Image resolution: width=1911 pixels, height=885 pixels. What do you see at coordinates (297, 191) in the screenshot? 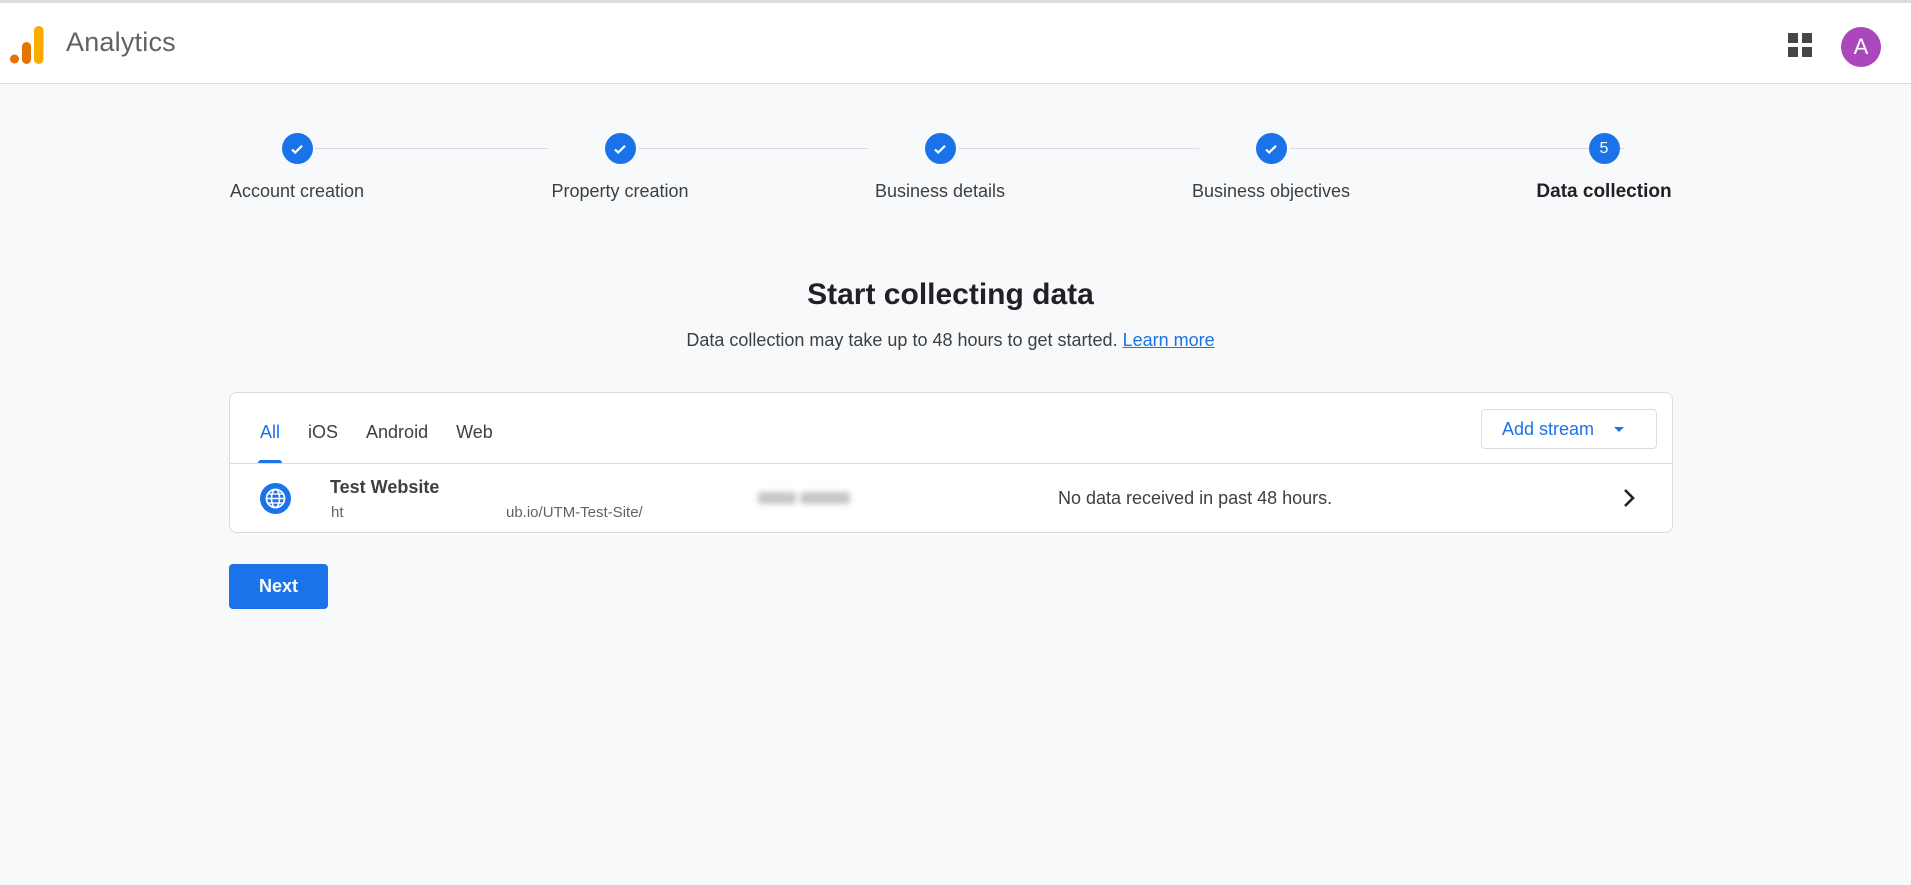
I see `step-label: Account creation` at bounding box center [297, 191].